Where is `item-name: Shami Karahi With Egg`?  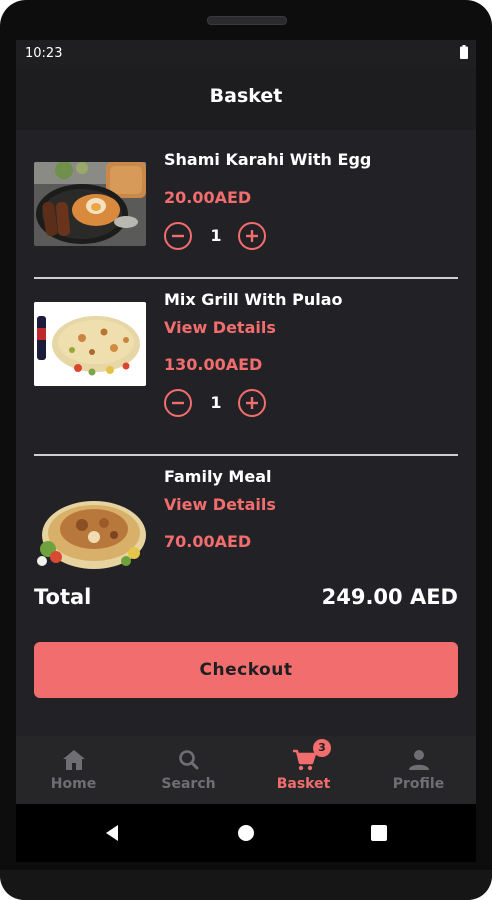 item-name: Shami Karahi With Egg is located at coordinates (267, 159).